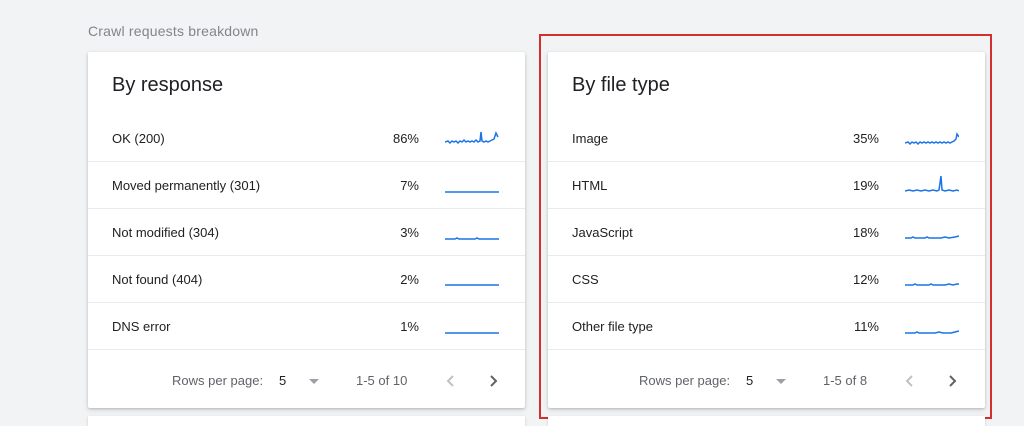 Image resolution: width=1024 pixels, height=426 pixels. Describe the element at coordinates (766, 138) in the screenshot. I see `table-row: Image 35%` at that location.